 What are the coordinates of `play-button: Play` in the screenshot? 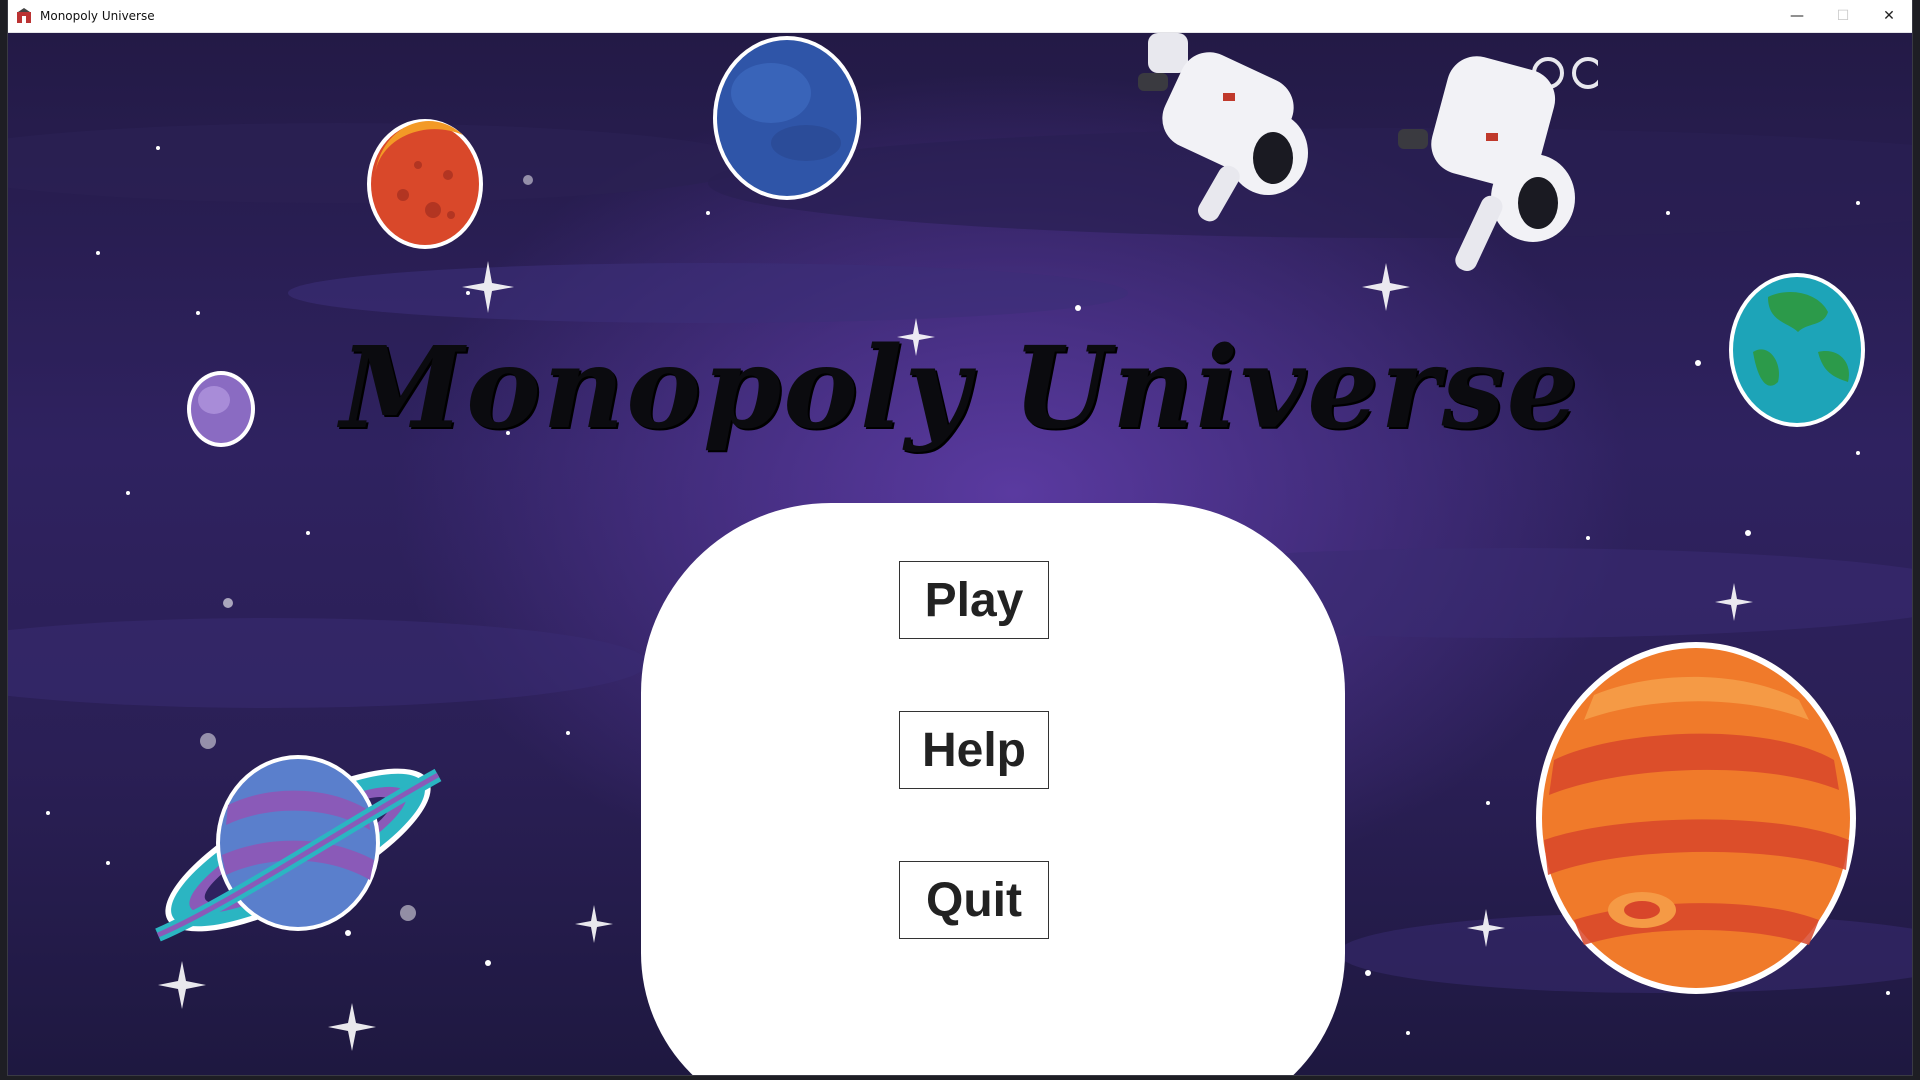 It's located at (974, 600).